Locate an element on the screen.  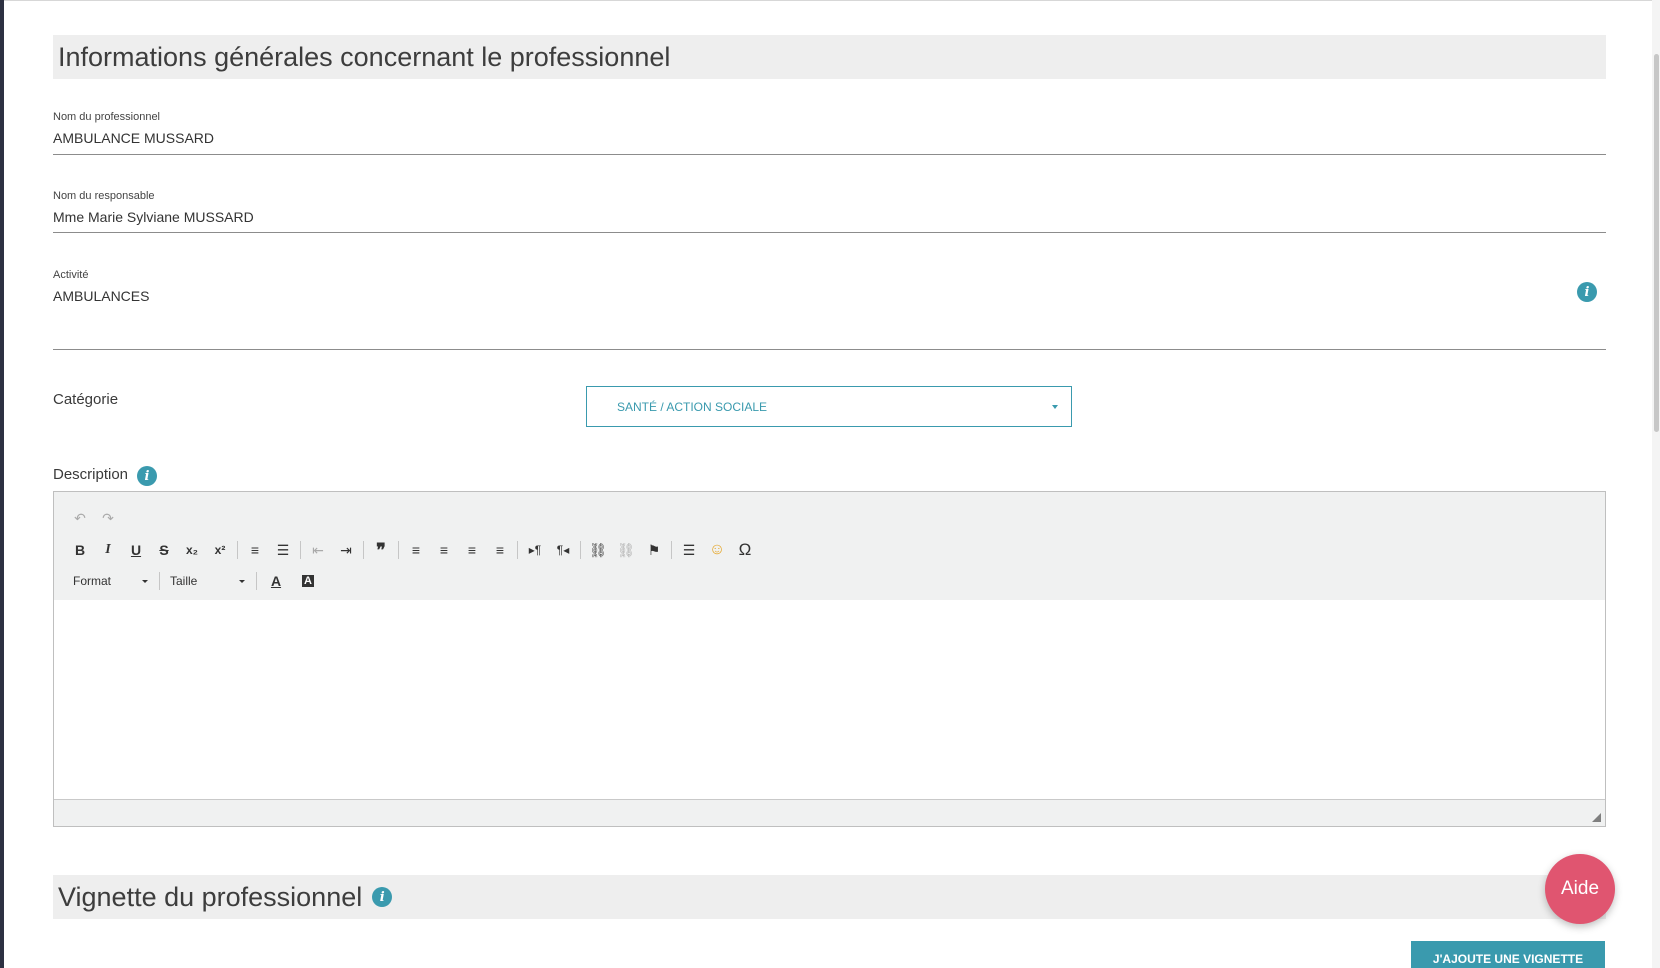
size-dropdown: Taille is located at coordinates (208, 581).